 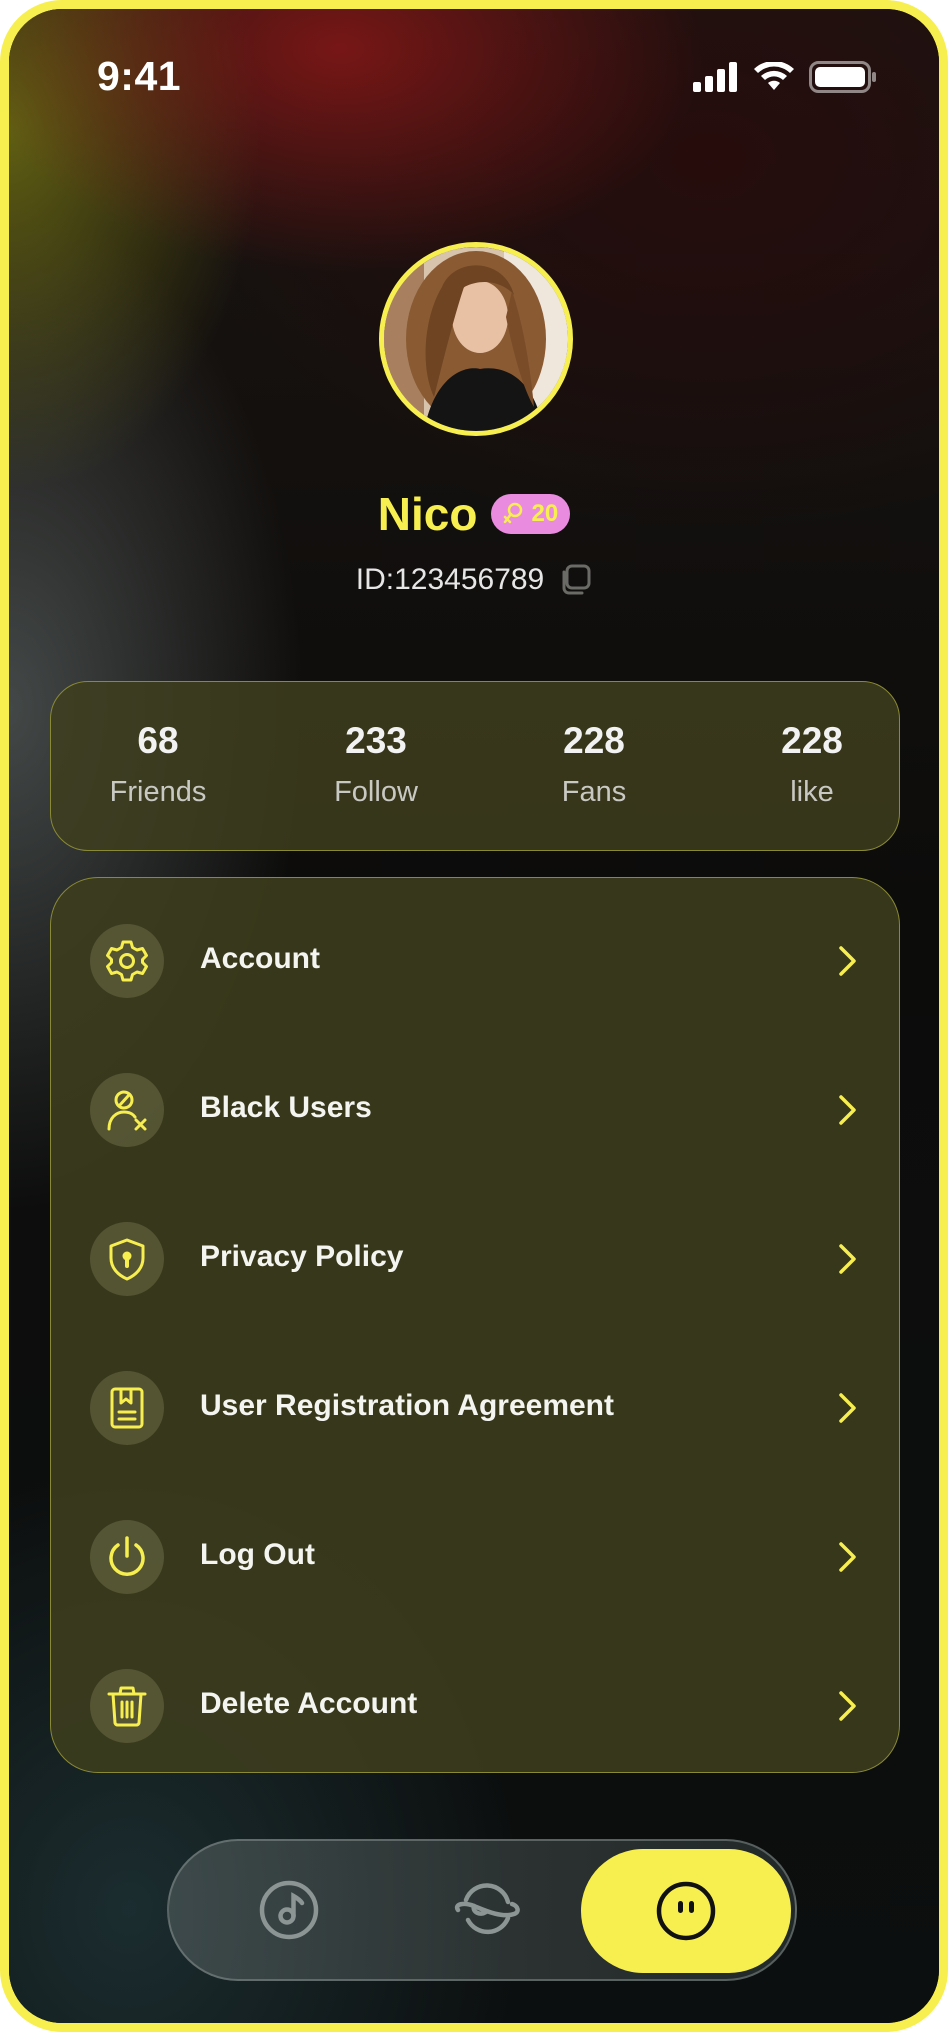 I want to click on menu-label: Account, so click(x=260, y=958).